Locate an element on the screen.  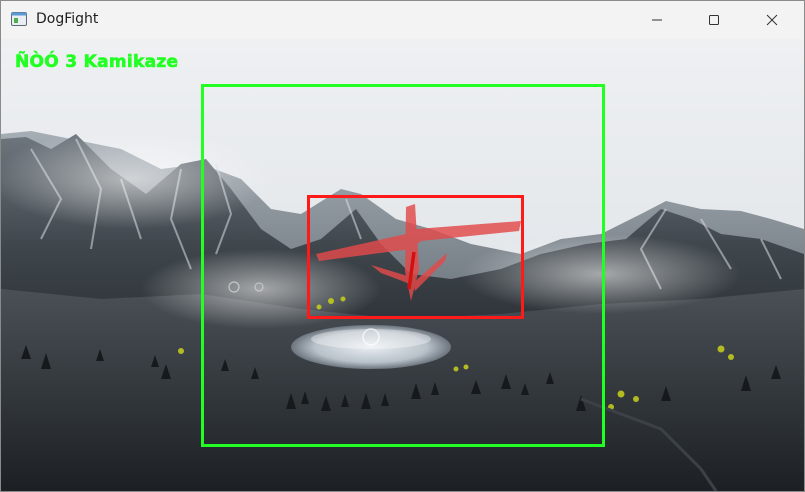
maximize-icon is located at coordinates (714, 19).